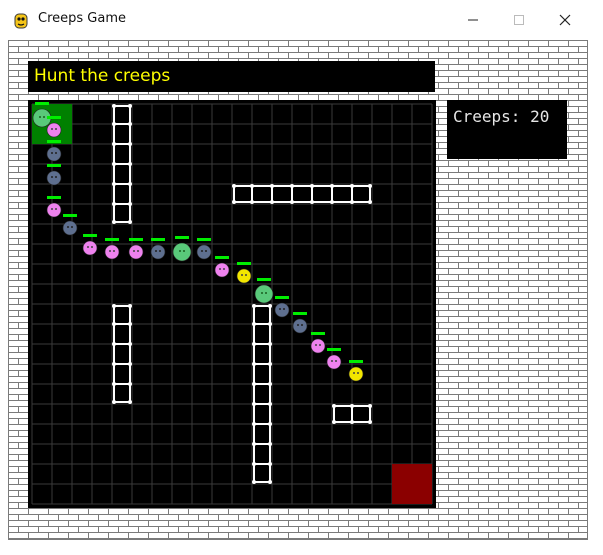 The image size is (603, 555). What do you see at coordinates (301, 20) in the screenshot?
I see `title-bar: Creeps Game` at bounding box center [301, 20].